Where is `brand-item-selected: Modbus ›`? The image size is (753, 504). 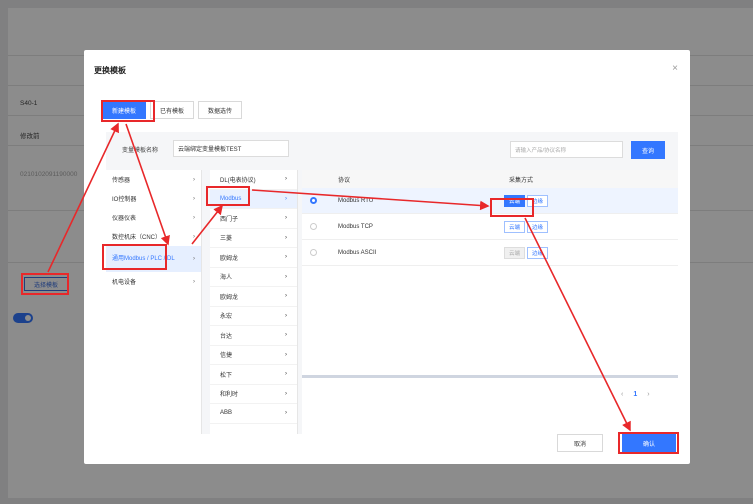 brand-item-selected: Modbus › is located at coordinates (253, 199).